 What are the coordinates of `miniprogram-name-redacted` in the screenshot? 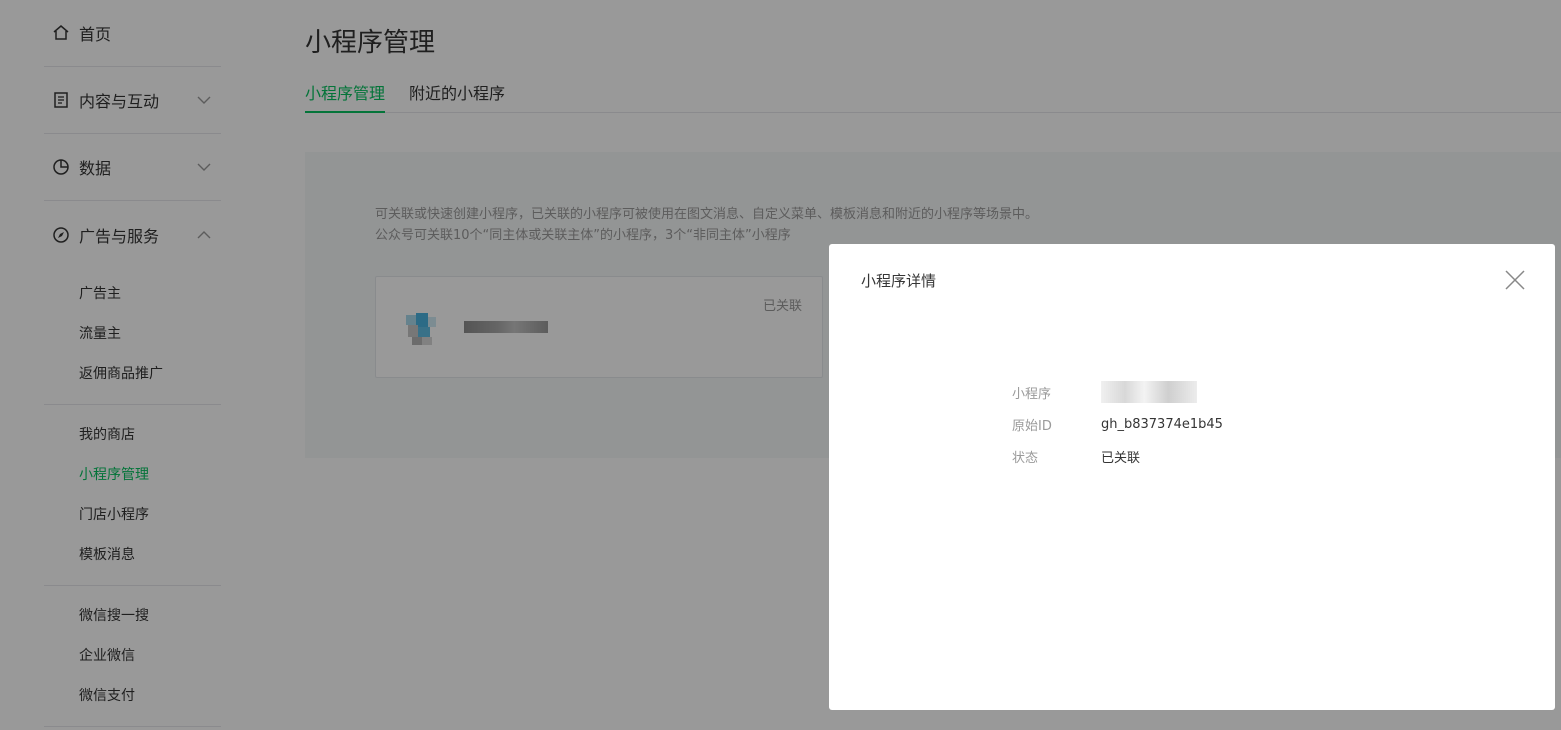 It's located at (1149, 392).